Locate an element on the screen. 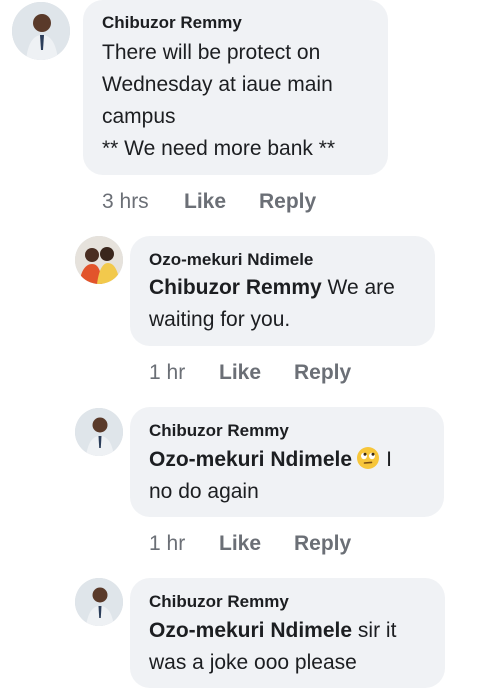 This screenshot has width=479, height=688. comment-author: Chibuzor Remmy is located at coordinates (172, 23).